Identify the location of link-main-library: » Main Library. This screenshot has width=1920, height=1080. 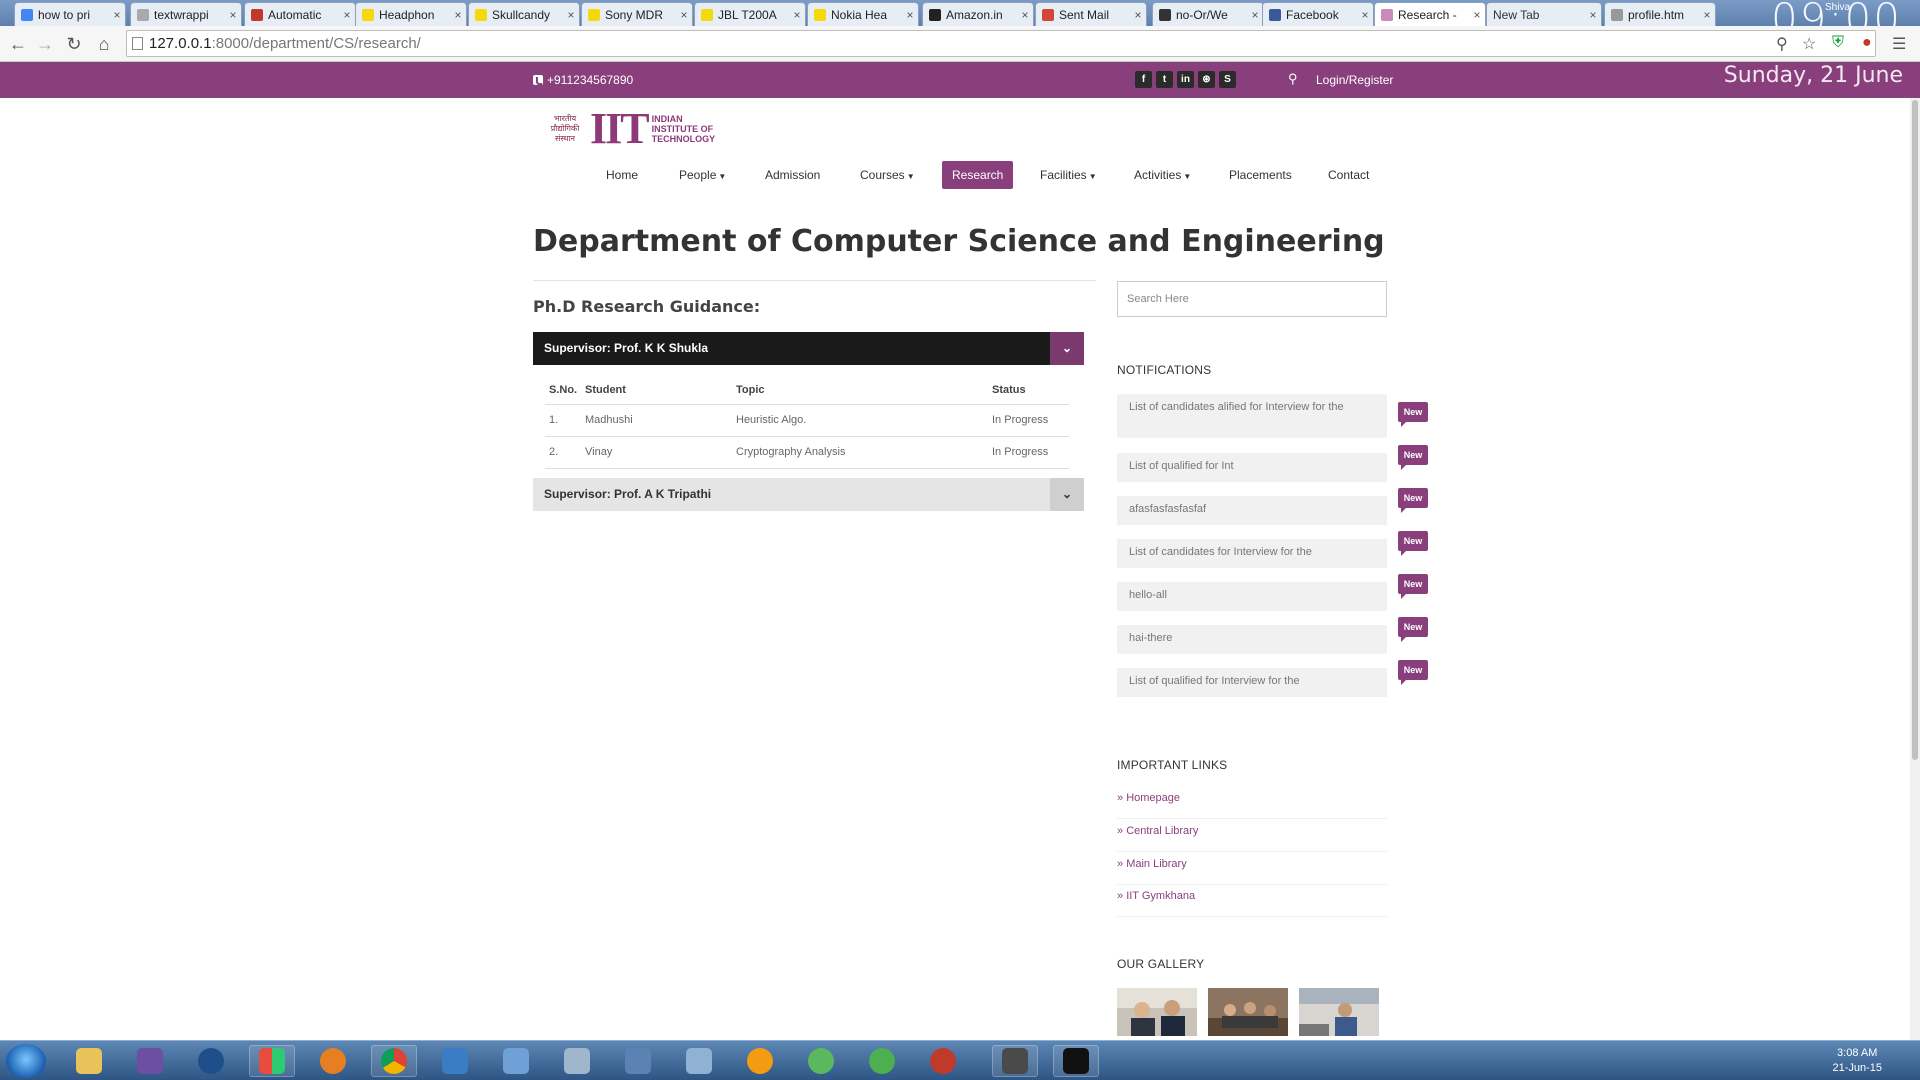
(1252, 868).